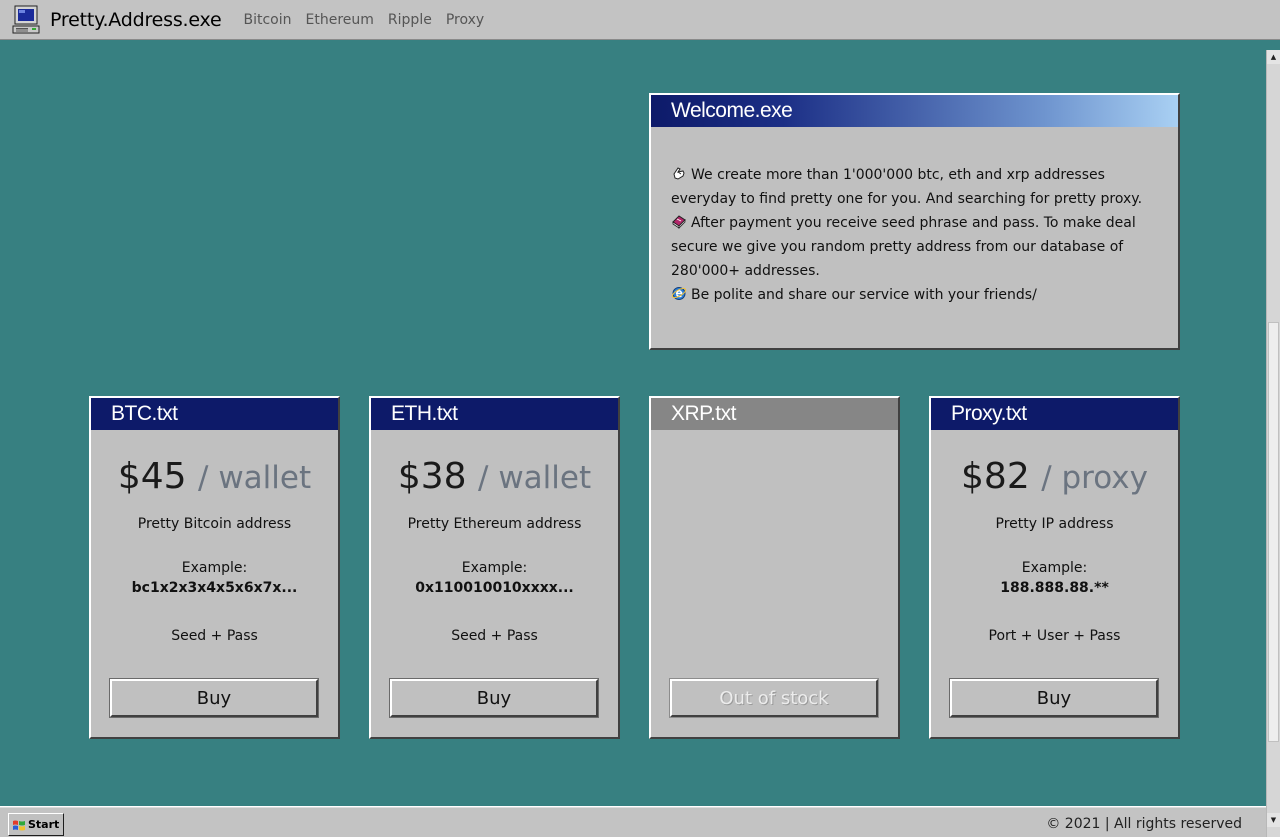  Describe the element at coordinates (914, 111) in the screenshot. I see `welcome-window-title: Welcome.exe` at that location.